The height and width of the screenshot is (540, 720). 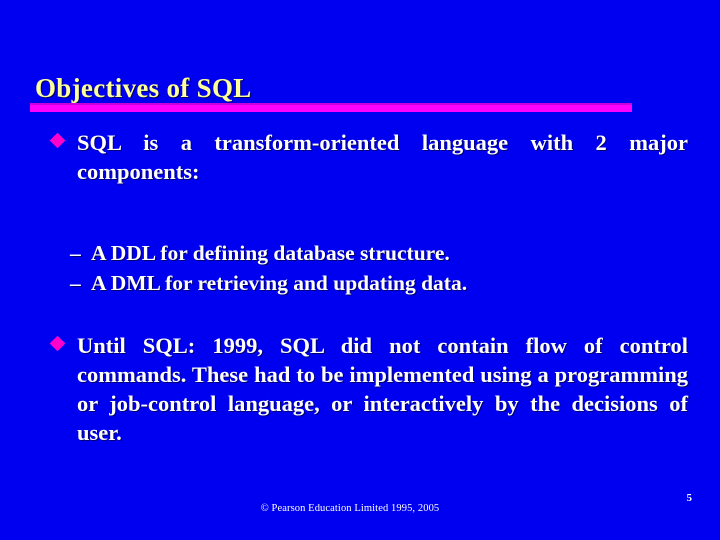 I want to click on slide-page-number: 5, so click(x=689, y=498).